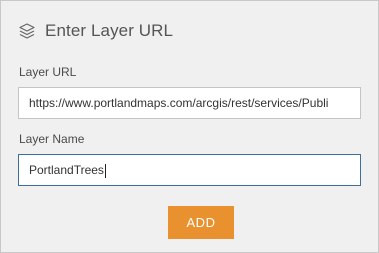  Describe the element at coordinates (201, 222) in the screenshot. I see `add-button: ADD` at that location.